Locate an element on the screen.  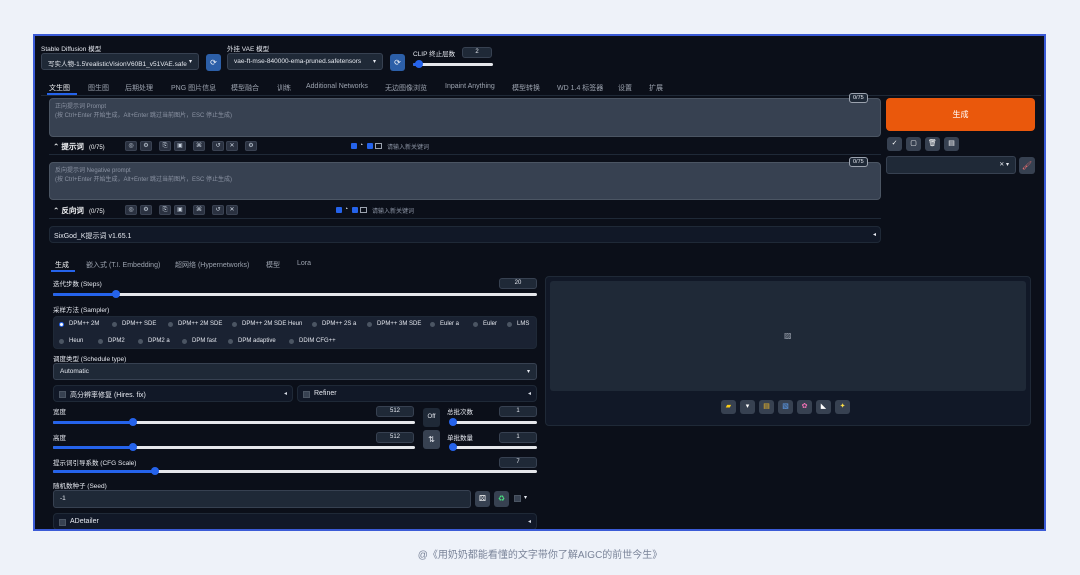
adetailer-accordion: ADetailer ◂ is located at coordinates (295, 521).